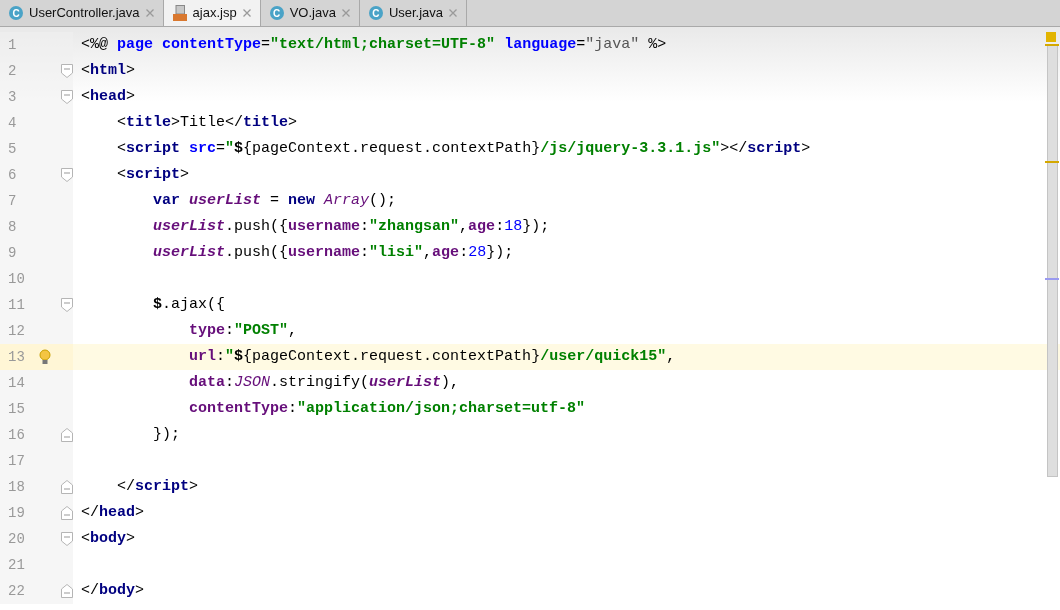 The width and height of the screenshot is (1060, 610). What do you see at coordinates (153, 174) in the screenshot?
I see `code-line: <script>` at bounding box center [153, 174].